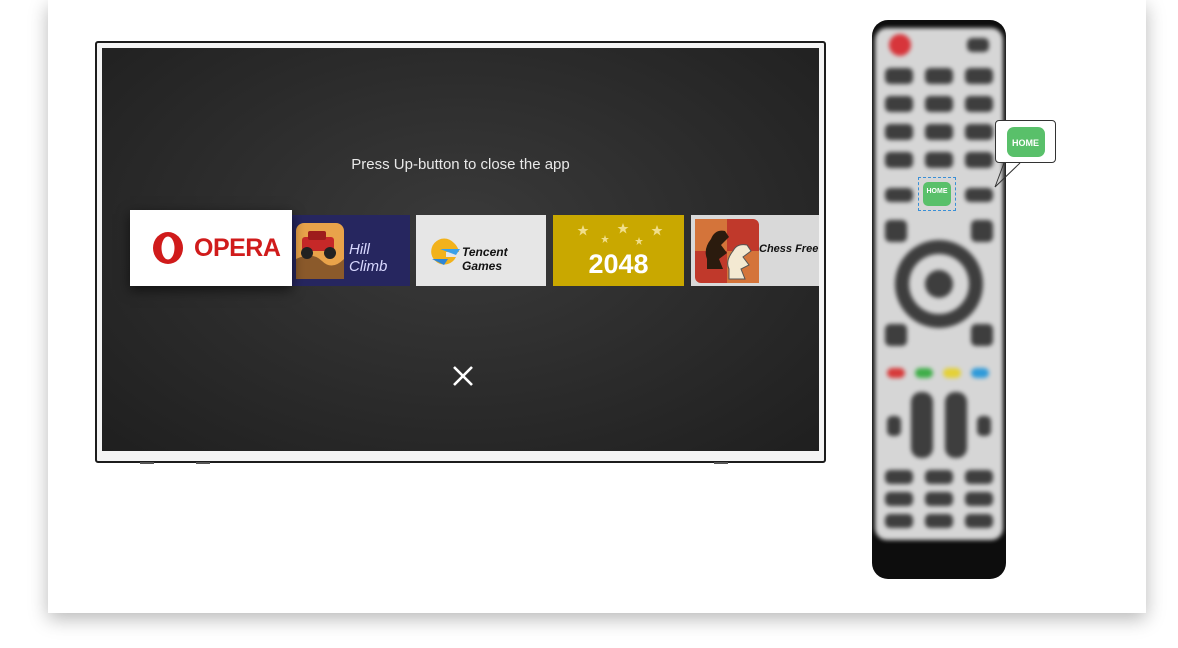 This screenshot has height=648, width=1178. I want to click on green-key, so click(924, 373).